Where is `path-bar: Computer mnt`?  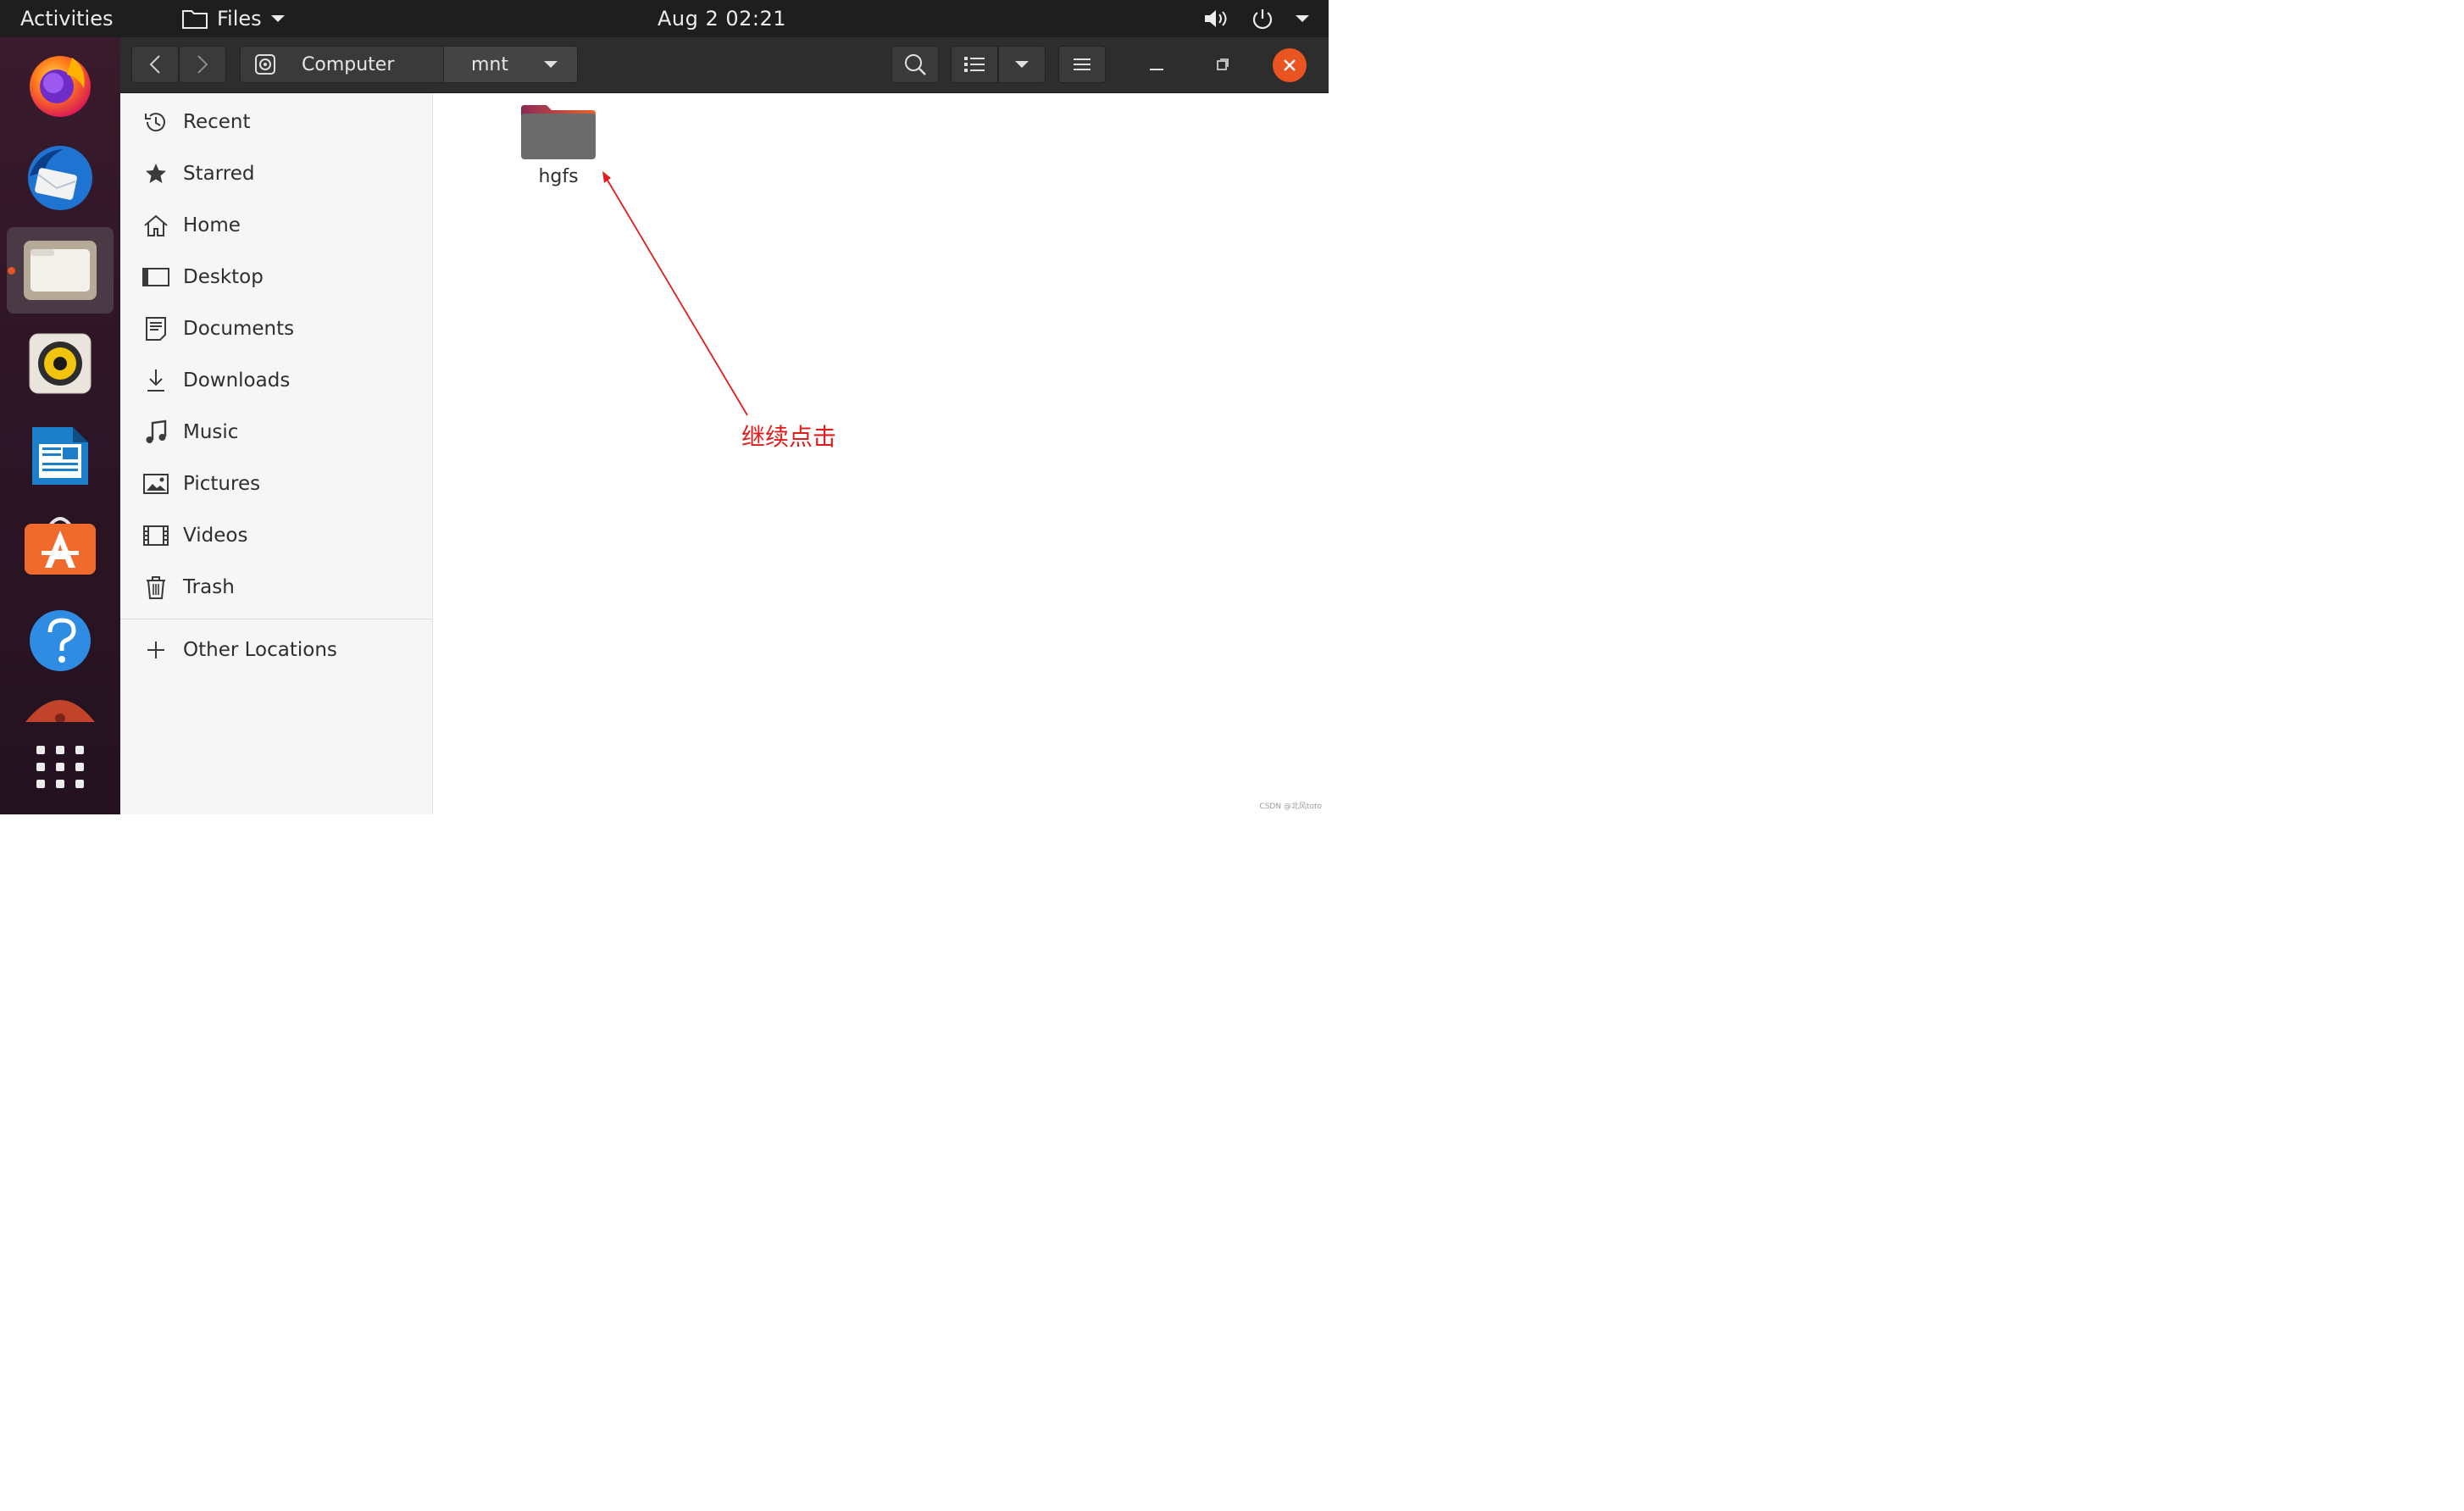
path-bar: Computer mnt is located at coordinates (409, 64).